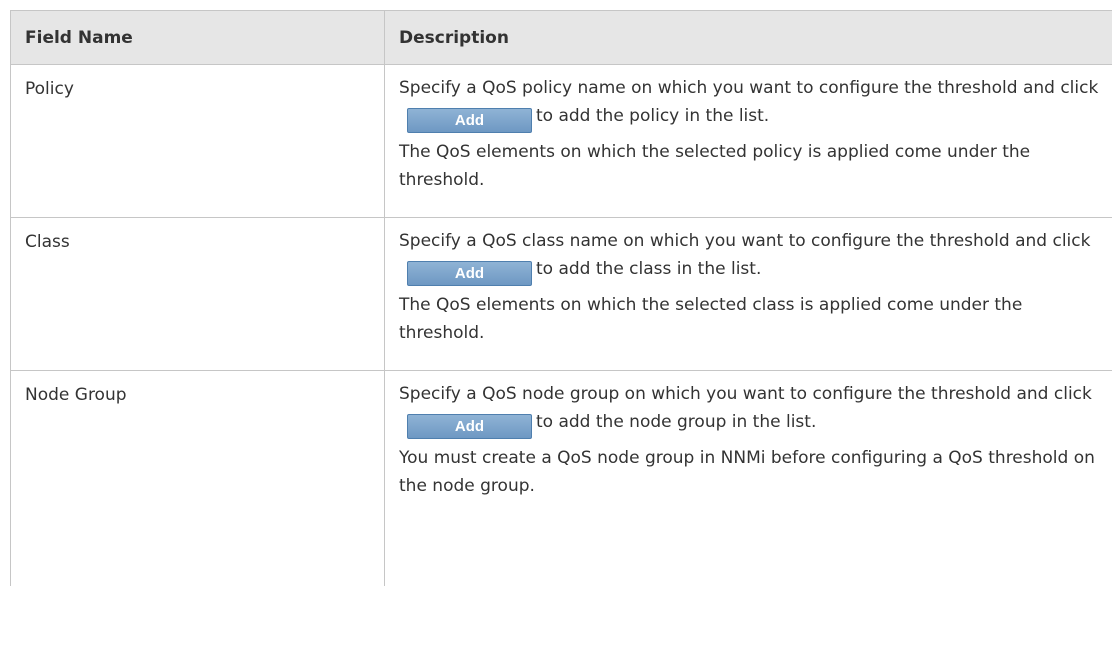  What do you see at coordinates (197, 141) in the screenshot?
I see `field-name-policy: Policy` at bounding box center [197, 141].